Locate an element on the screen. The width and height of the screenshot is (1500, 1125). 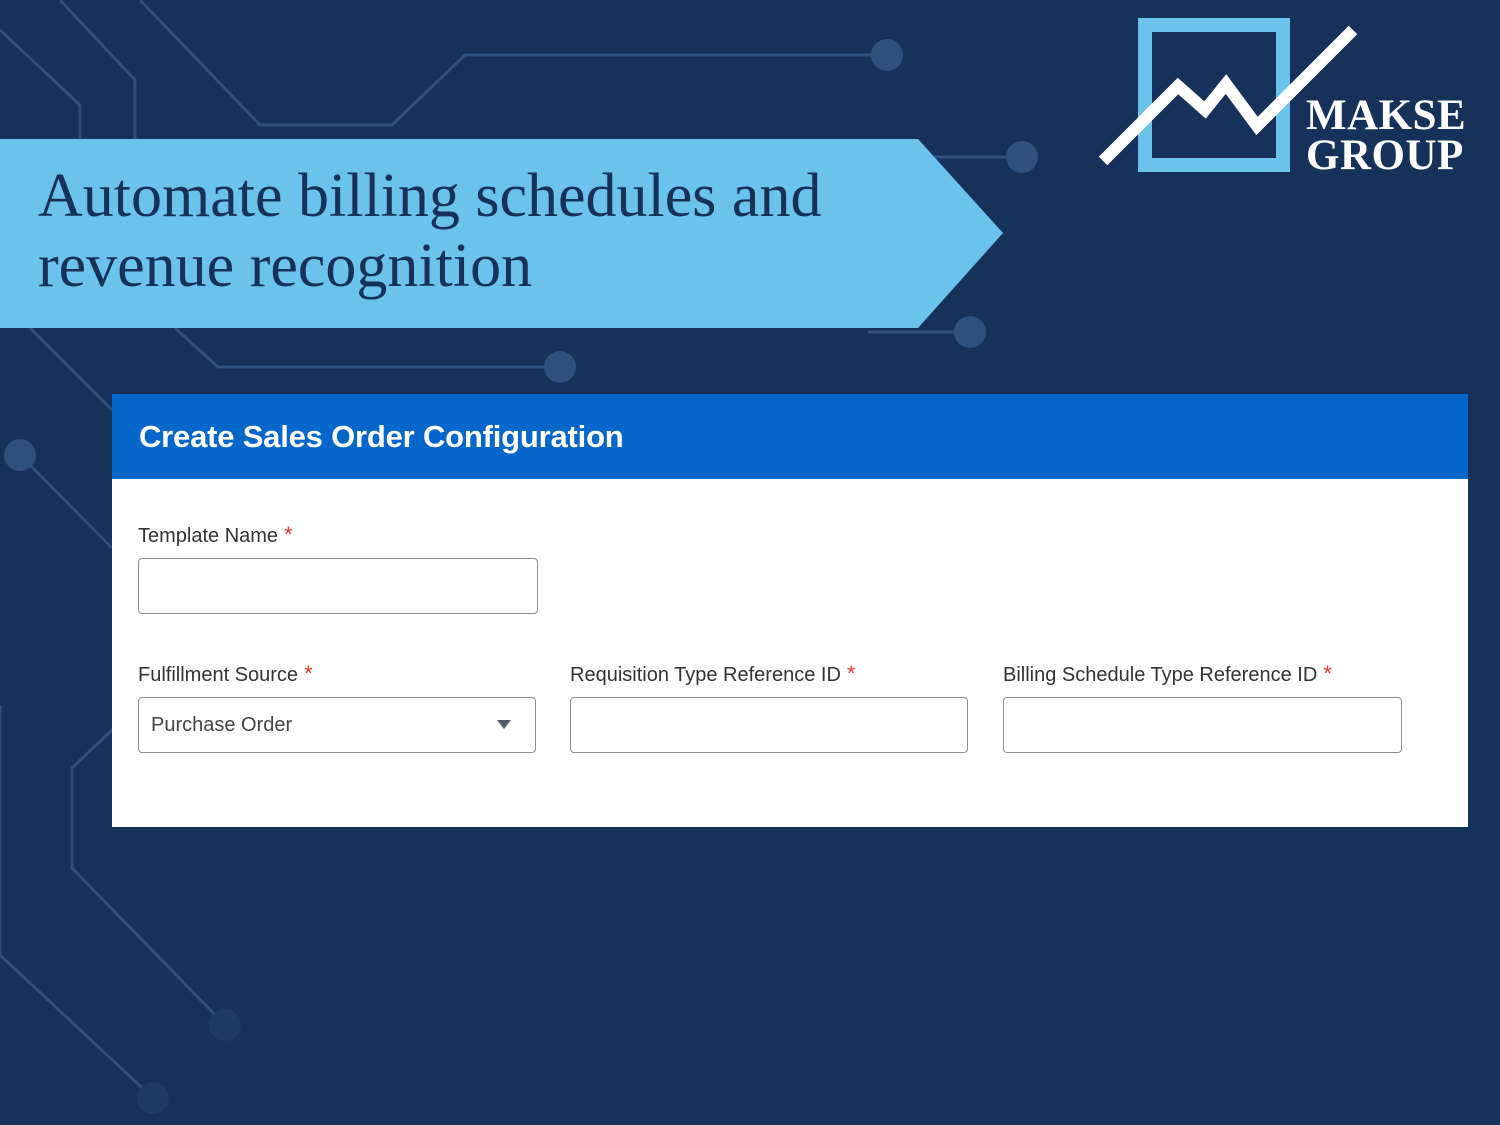
template-name-input is located at coordinates (338, 586).